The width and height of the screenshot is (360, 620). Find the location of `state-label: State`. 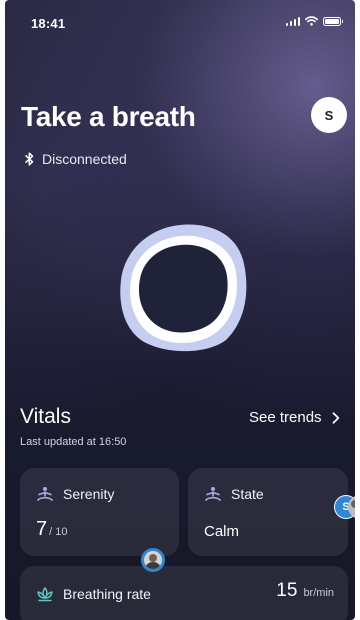

state-label: State is located at coordinates (247, 494).